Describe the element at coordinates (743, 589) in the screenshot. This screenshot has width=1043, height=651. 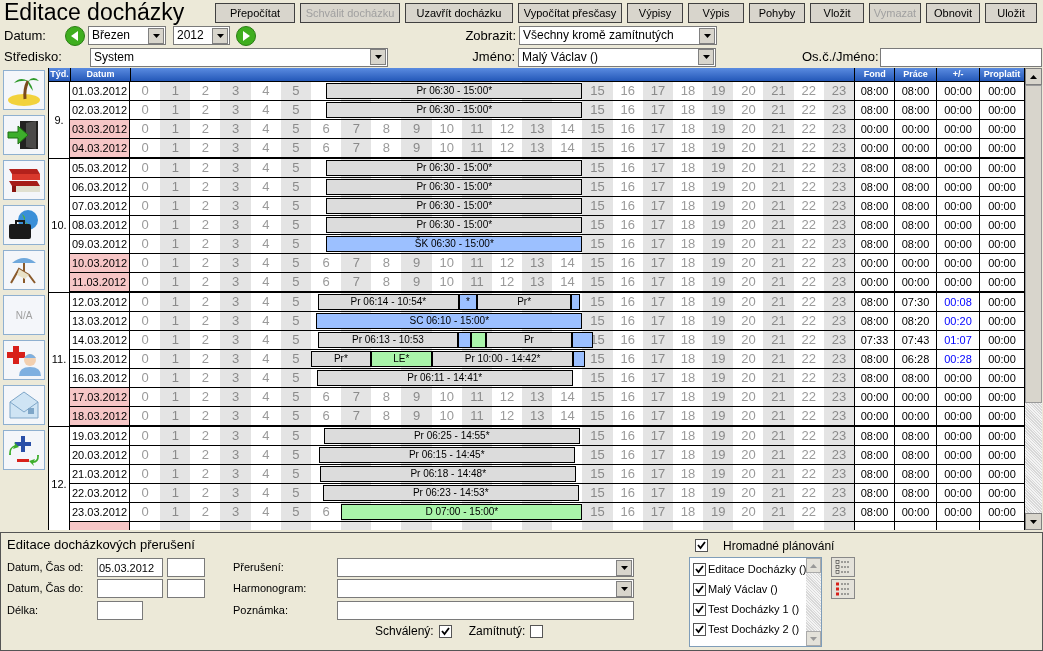
I see `list-item: Malý Václav ()` at that location.